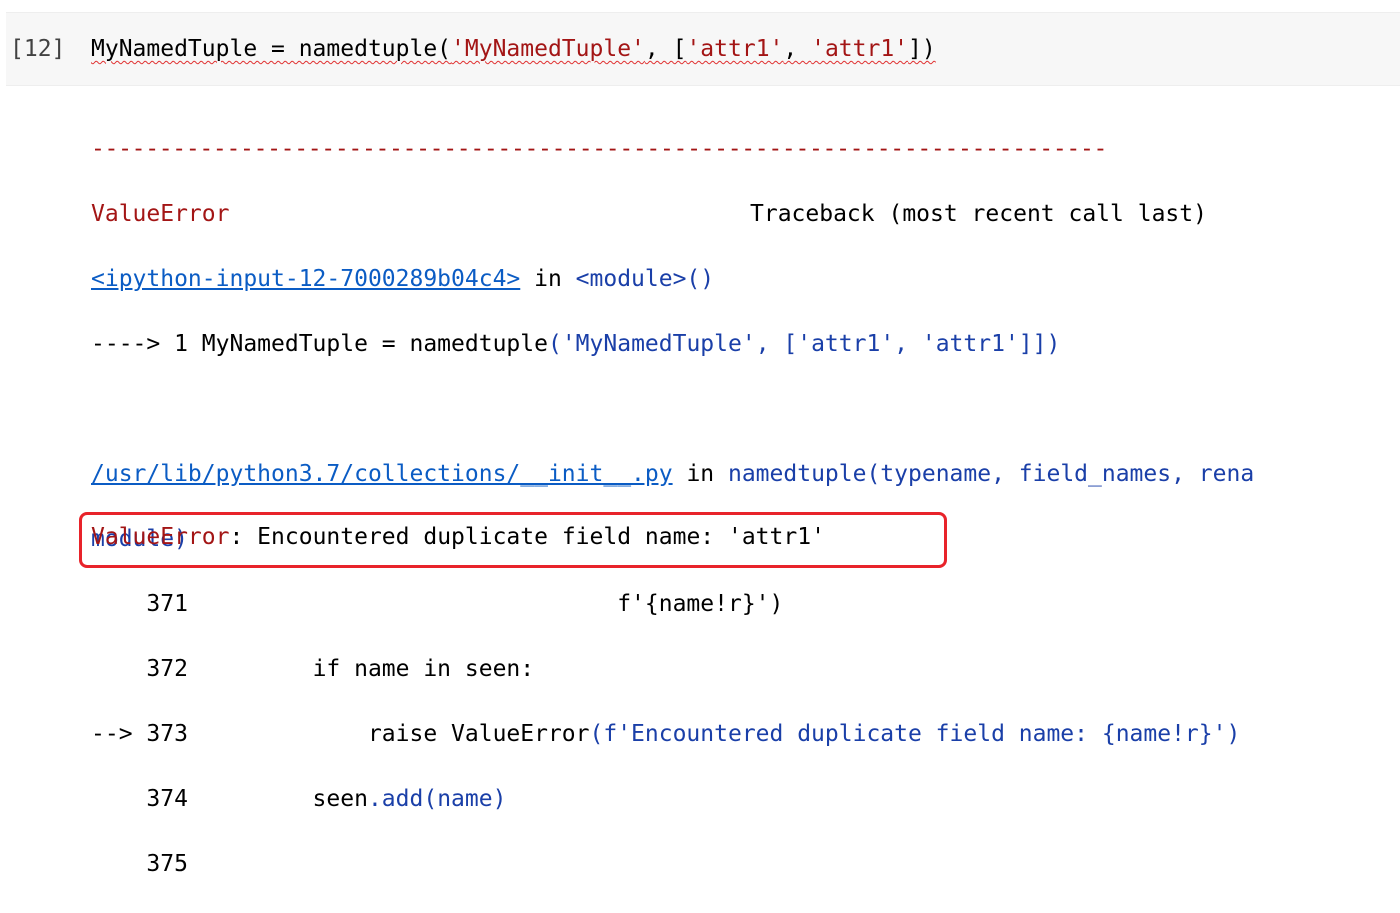  I want to click on traceback-frame1-link: <ipython-input-12-7000289b04c4>, so click(305, 279).